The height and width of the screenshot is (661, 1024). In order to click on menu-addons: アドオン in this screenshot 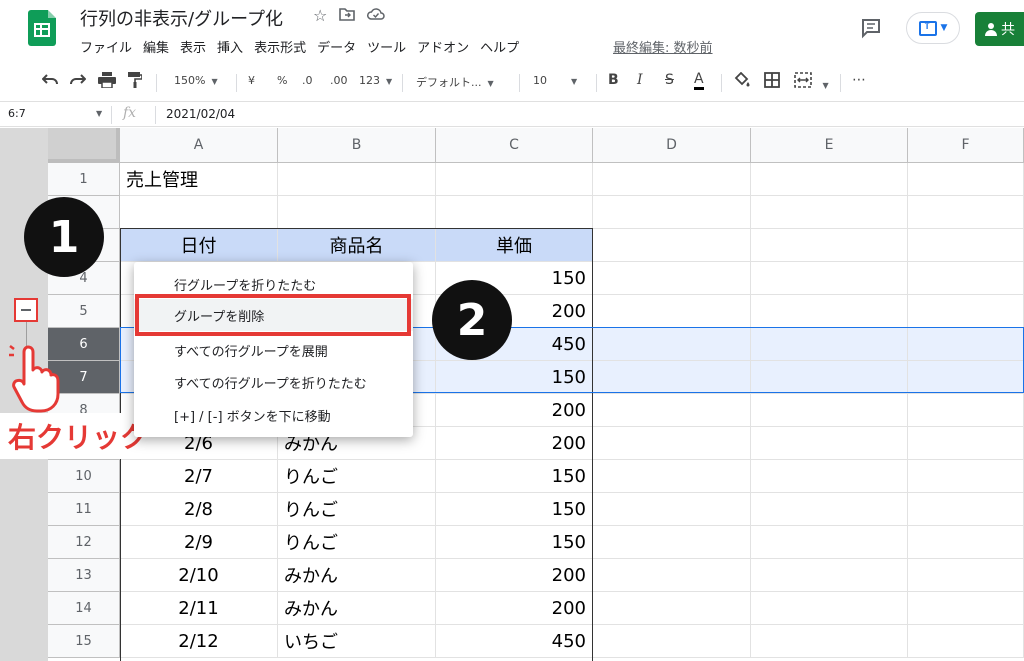, I will do `click(443, 46)`.